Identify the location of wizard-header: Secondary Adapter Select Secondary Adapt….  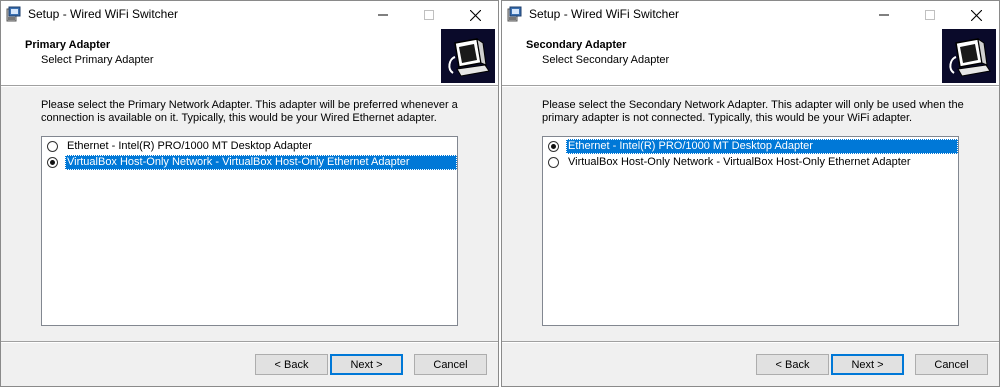
(750, 57).